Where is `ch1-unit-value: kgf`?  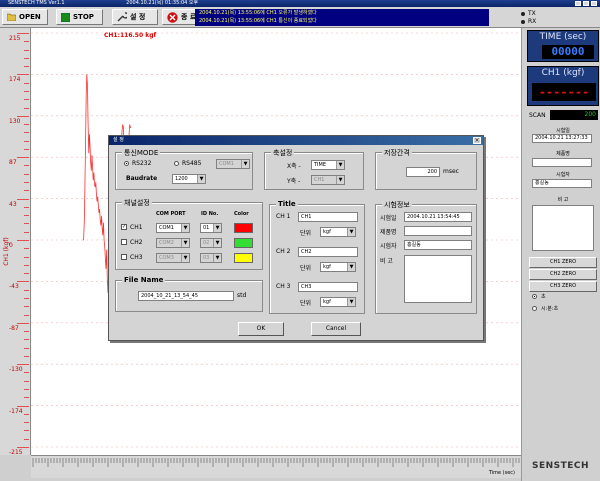
ch1-unit-value: kgf is located at coordinates (327, 232).